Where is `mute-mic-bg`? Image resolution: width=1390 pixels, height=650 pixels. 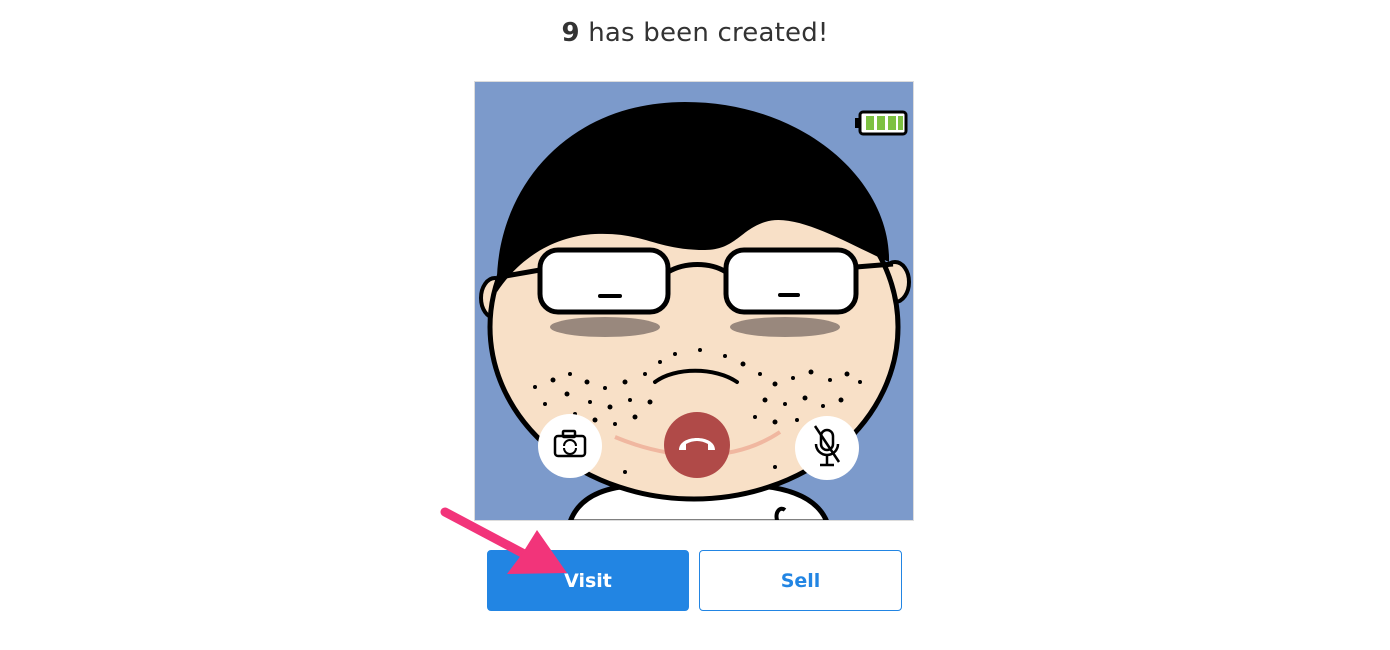 mute-mic-bg is located at coordinates (827, 448).